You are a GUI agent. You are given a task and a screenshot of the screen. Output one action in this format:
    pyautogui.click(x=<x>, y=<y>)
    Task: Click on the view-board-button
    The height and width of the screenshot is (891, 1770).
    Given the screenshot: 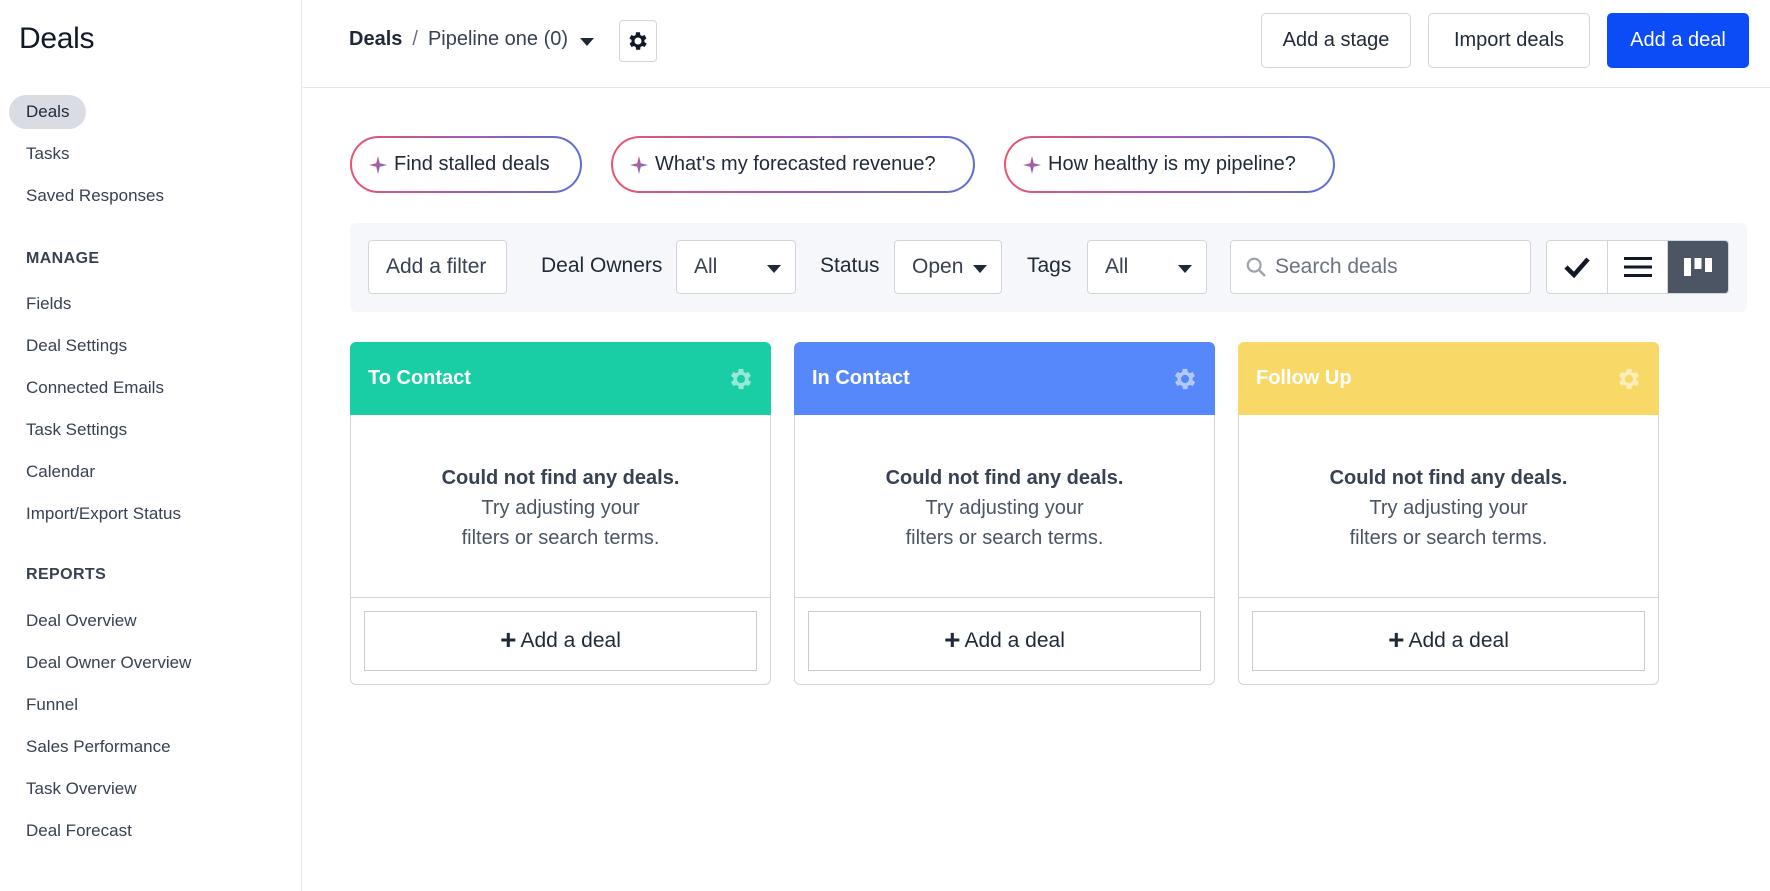 What is the action you would take?
    pyautogui.click(x=1698, y=267)
    